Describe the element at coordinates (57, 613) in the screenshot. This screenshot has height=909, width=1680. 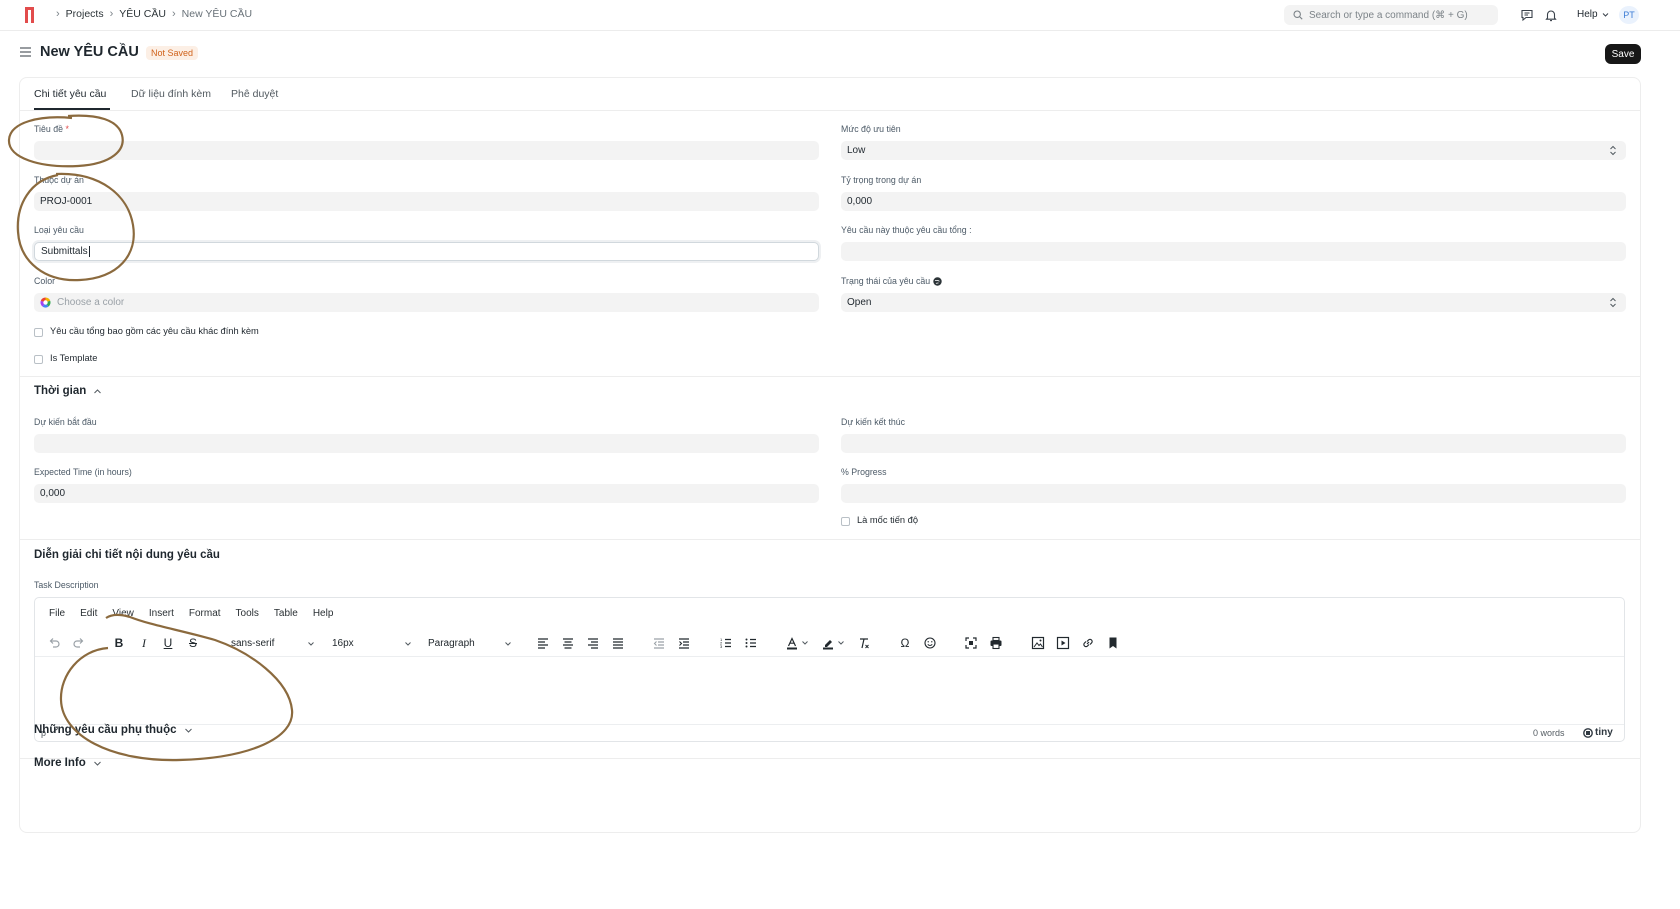
I see `menu-file: File` at that location.